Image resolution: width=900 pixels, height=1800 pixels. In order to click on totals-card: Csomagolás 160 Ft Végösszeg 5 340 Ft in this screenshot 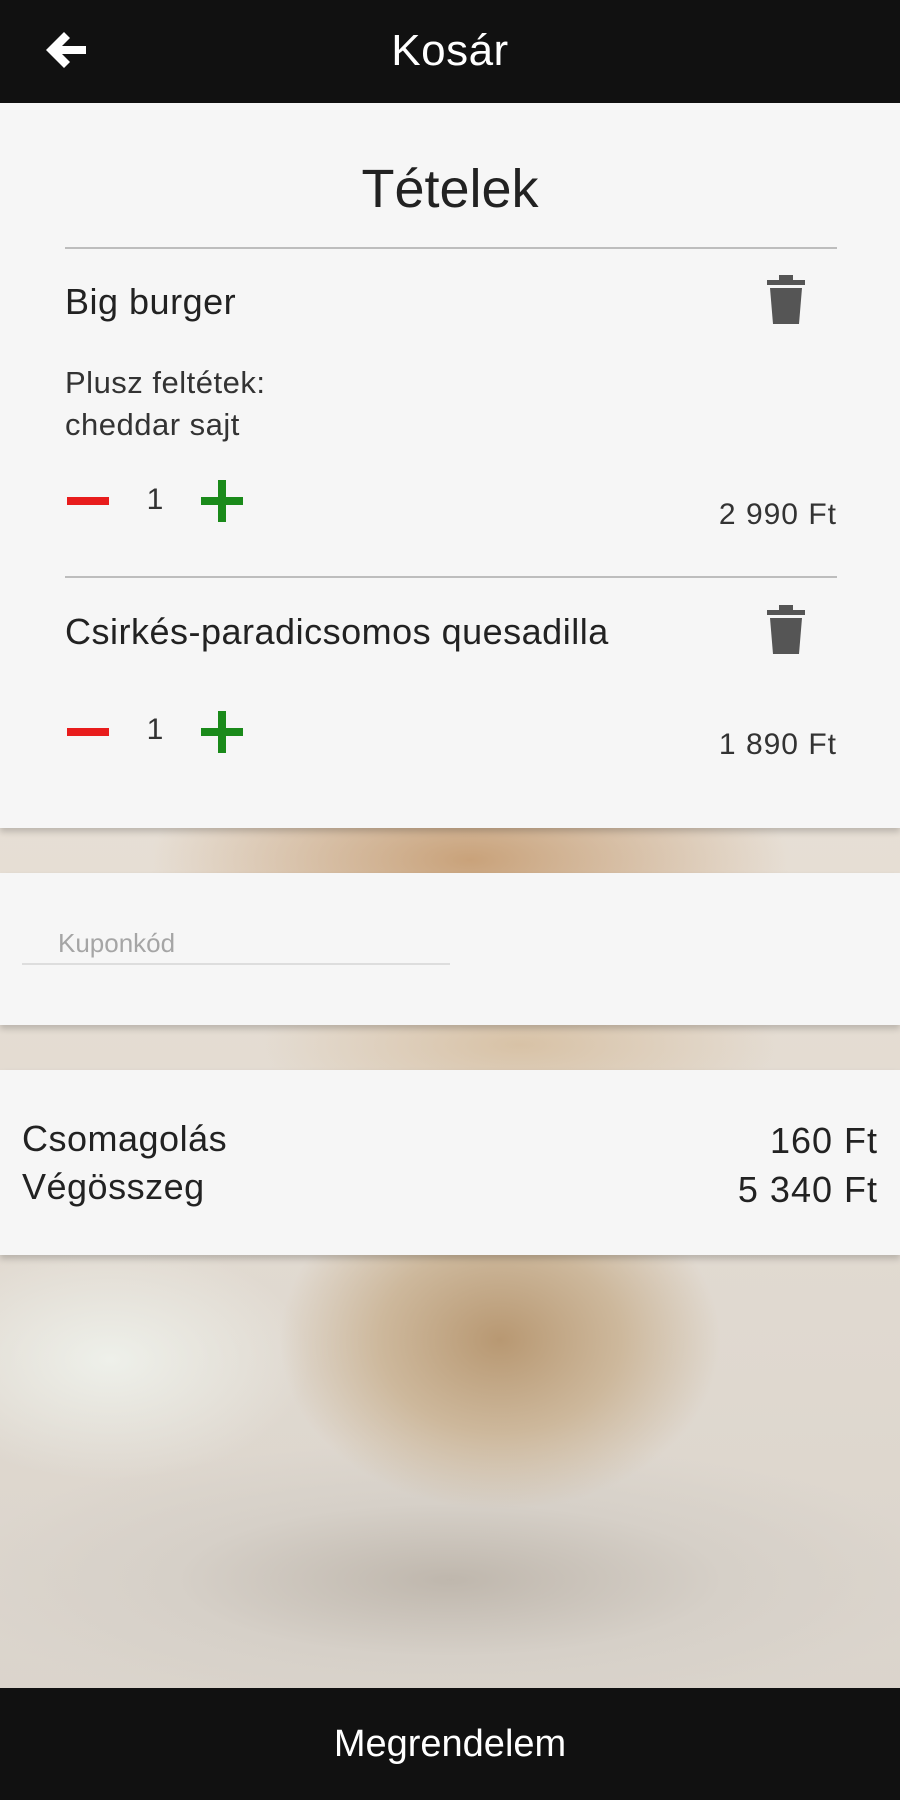, I will do `click(450, 1162)`.